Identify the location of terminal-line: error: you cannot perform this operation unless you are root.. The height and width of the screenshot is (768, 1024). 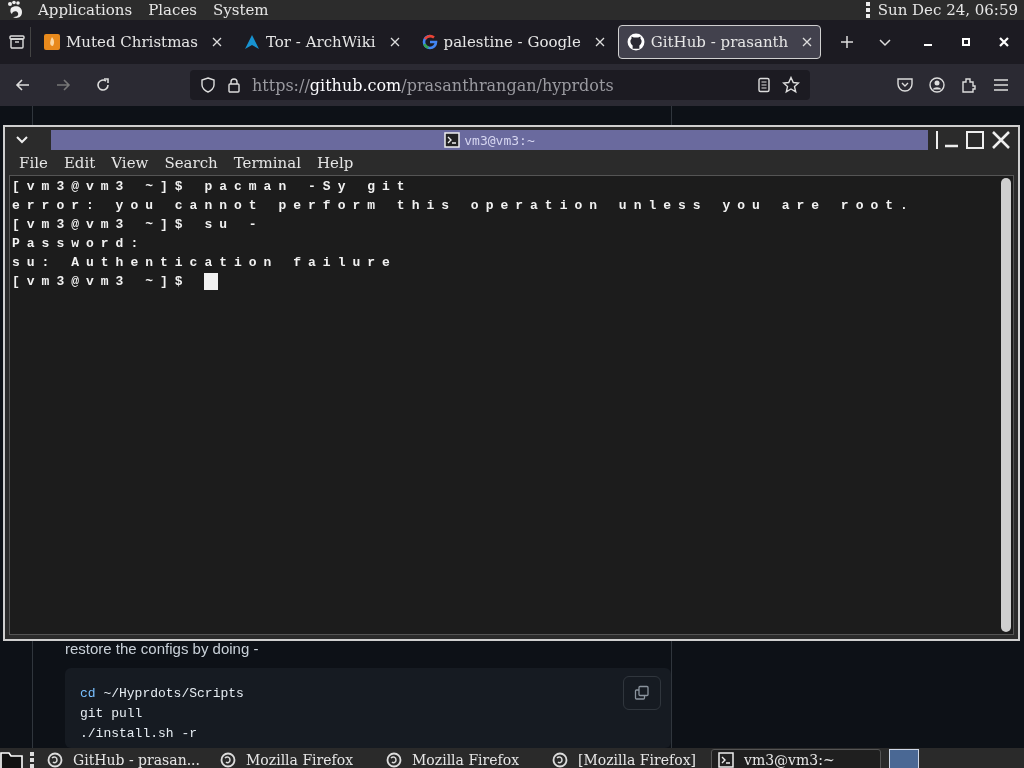
(463, 206).